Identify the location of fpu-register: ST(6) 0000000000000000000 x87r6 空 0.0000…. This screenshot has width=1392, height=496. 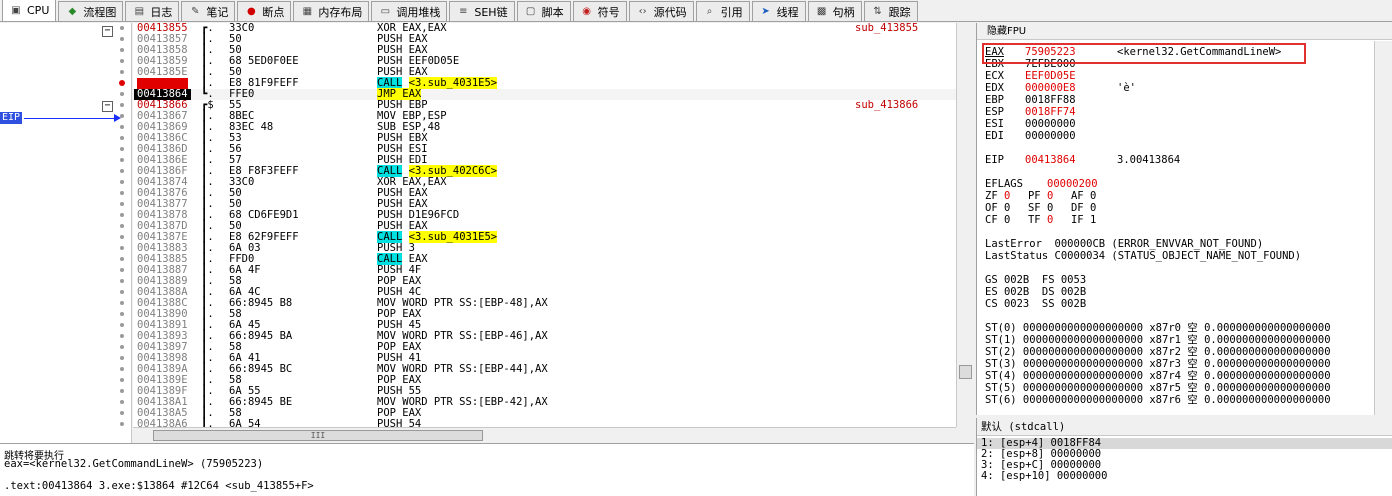
(1158, 400).